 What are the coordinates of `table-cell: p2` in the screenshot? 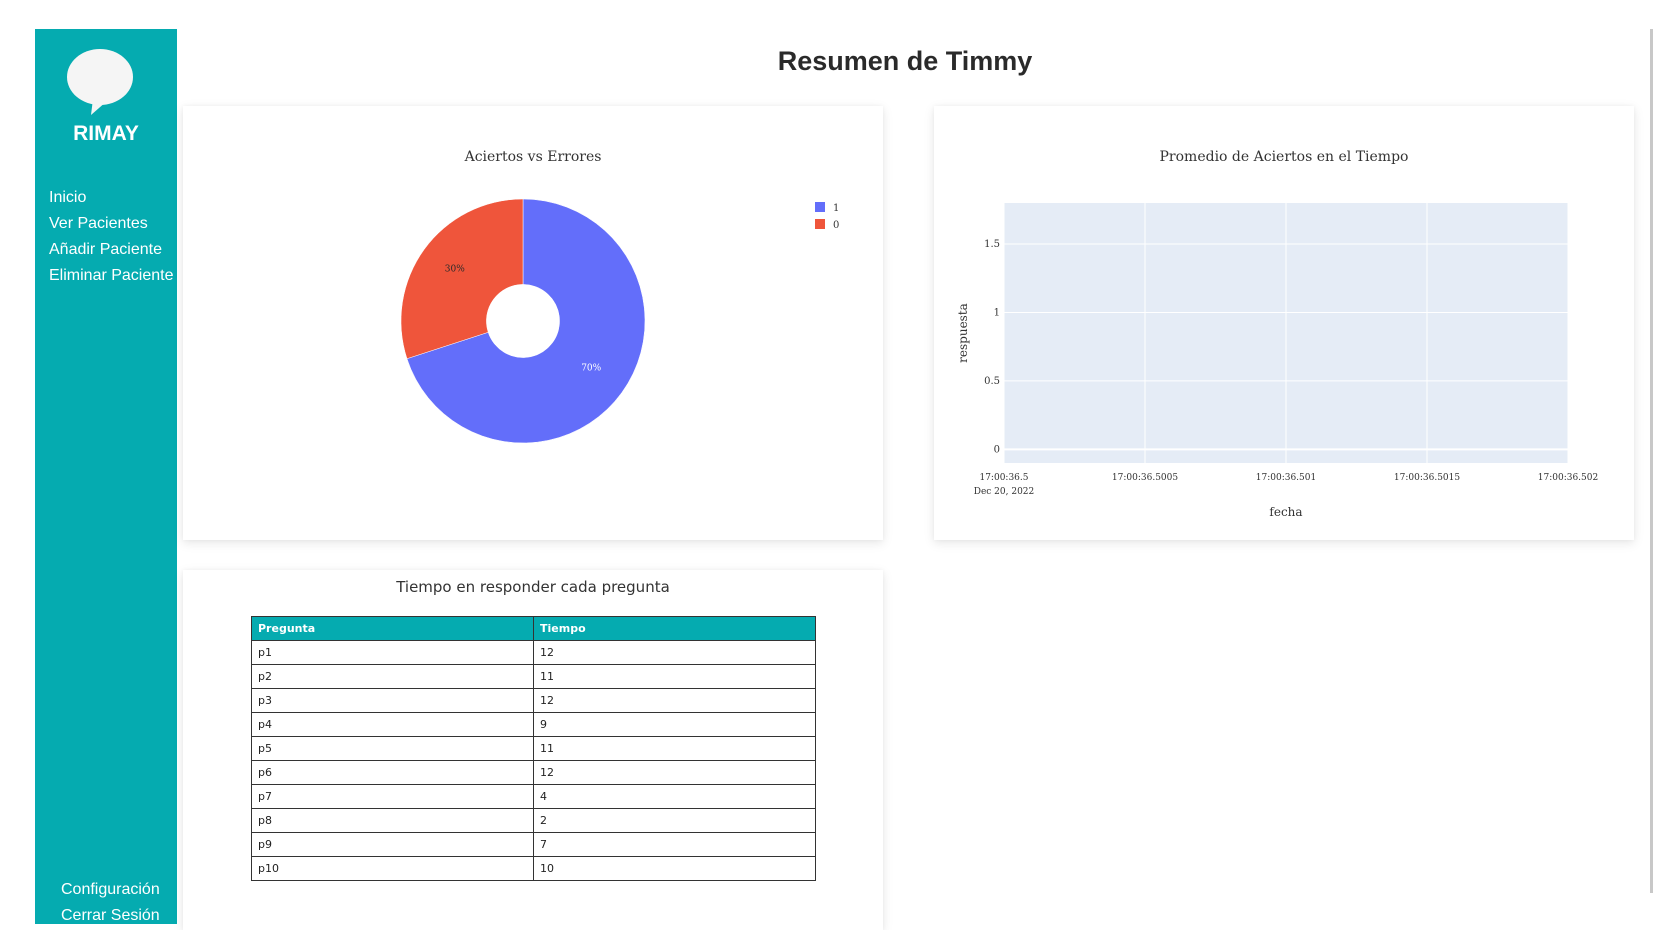 It's located at (392, 676).